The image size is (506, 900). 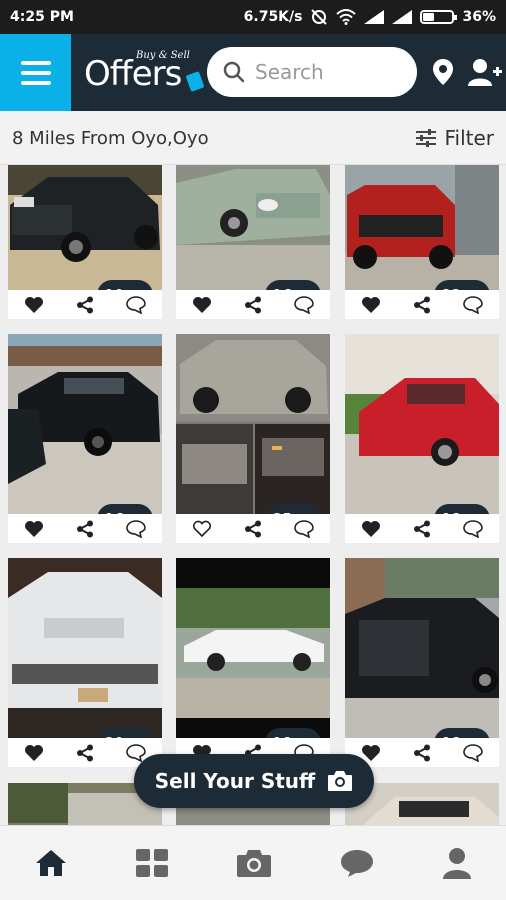 What do you see at coordinates (374, 17) in the screenshot?
I see `signal-icon` at bounding box center [374, 17].